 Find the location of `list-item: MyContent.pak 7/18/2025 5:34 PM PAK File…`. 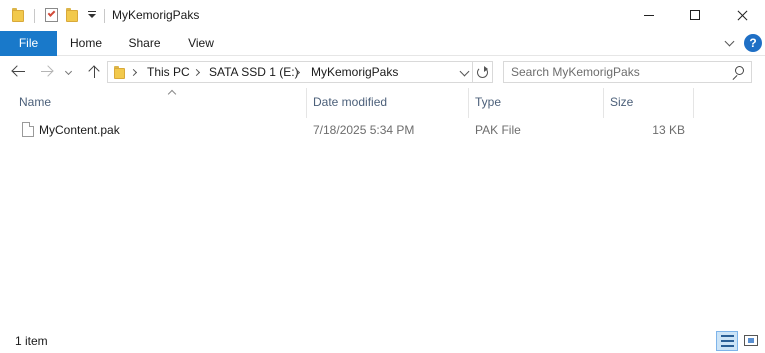

list-item: MyContent.pak 7/18/2025 5:34 PM PAK File… is located at coordinates (353, 130).